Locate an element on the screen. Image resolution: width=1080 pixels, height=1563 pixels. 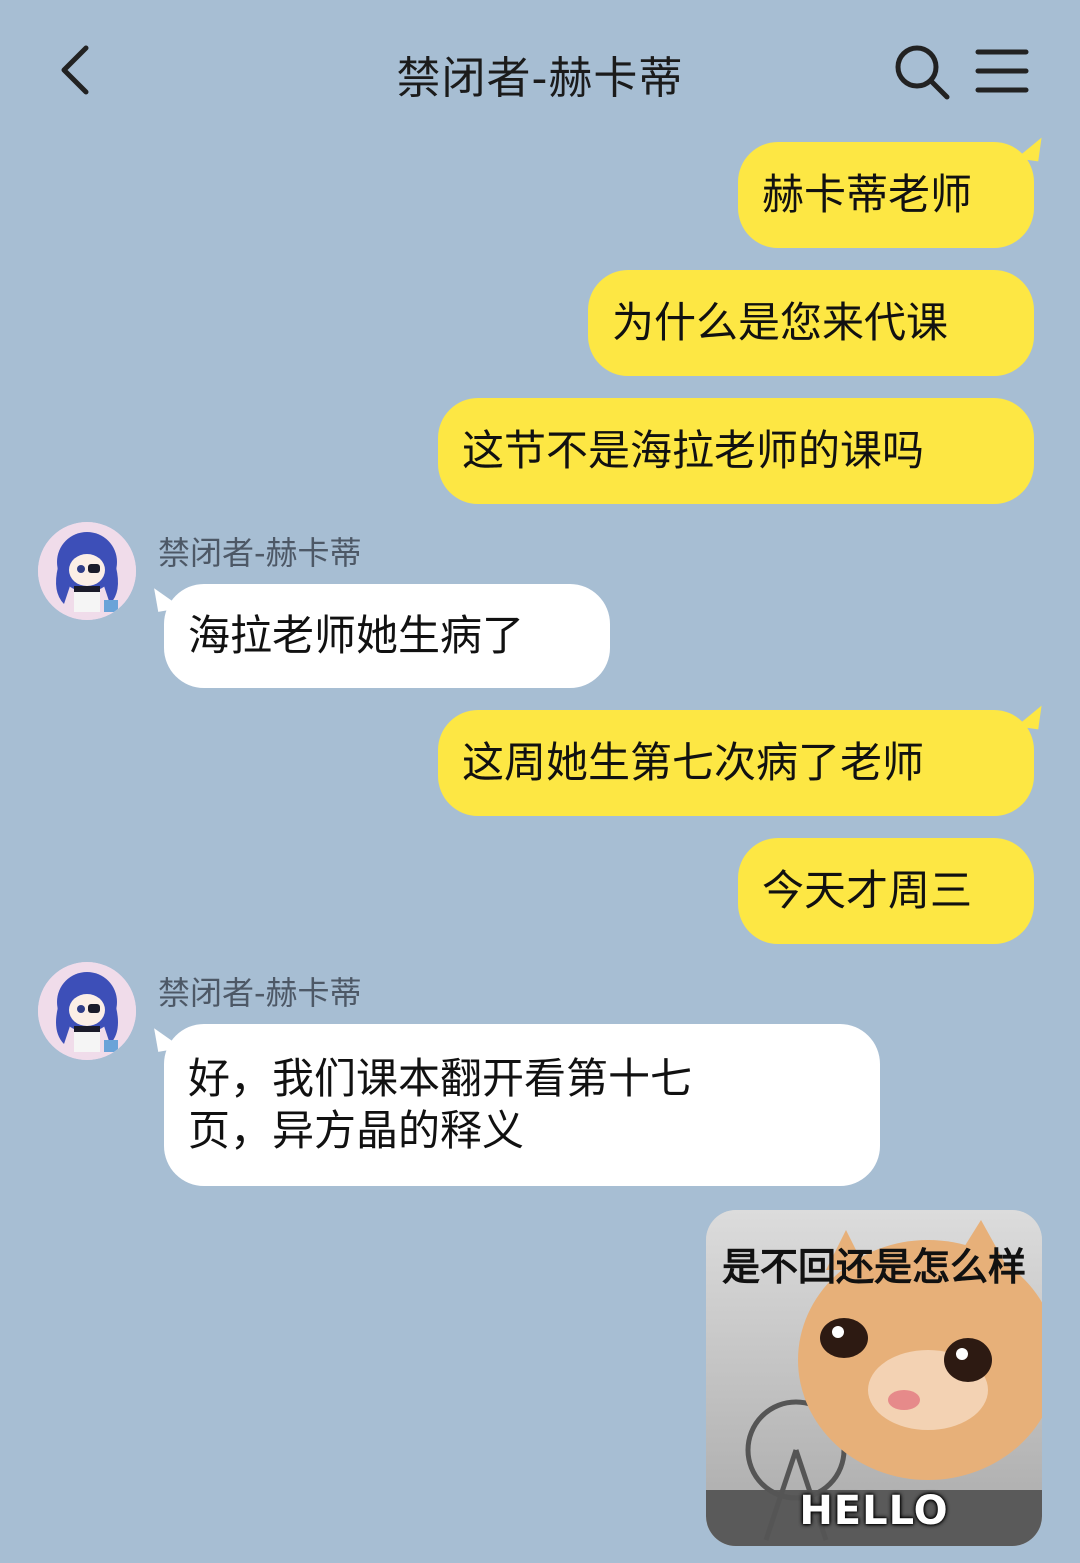
search-icon is located at coordinates (922, 72).